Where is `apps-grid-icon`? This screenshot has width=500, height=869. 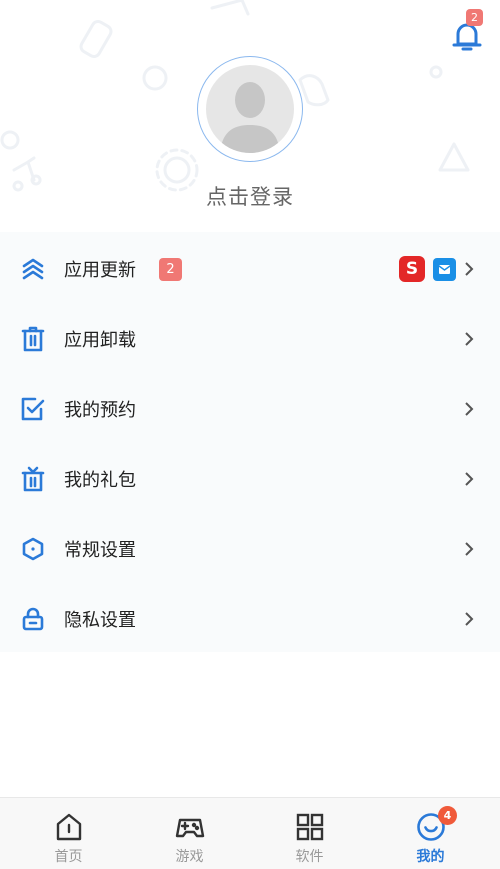
apps-grid-icon is located at coordinates (309, 827).